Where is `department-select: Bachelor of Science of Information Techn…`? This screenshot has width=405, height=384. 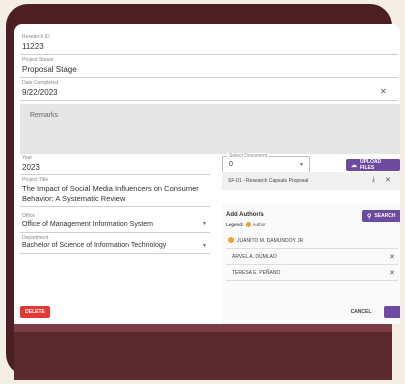
department-select: Bachelor of Science of Information Techn… is located at coordinates (94, 245).